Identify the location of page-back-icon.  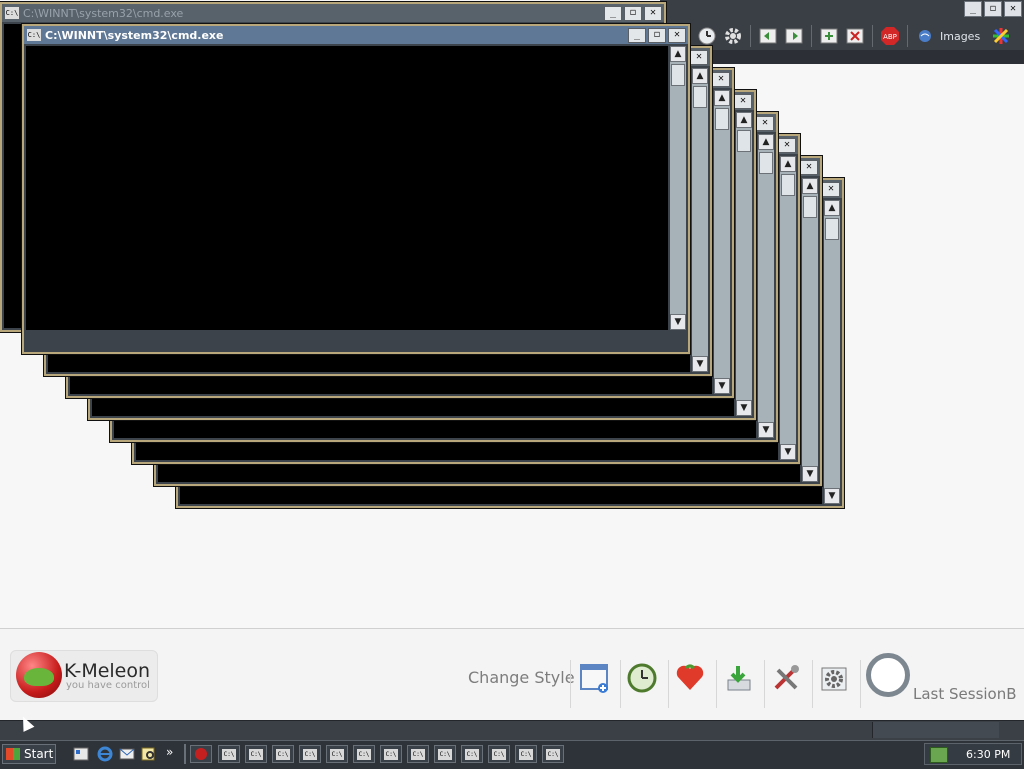
(768, 36).